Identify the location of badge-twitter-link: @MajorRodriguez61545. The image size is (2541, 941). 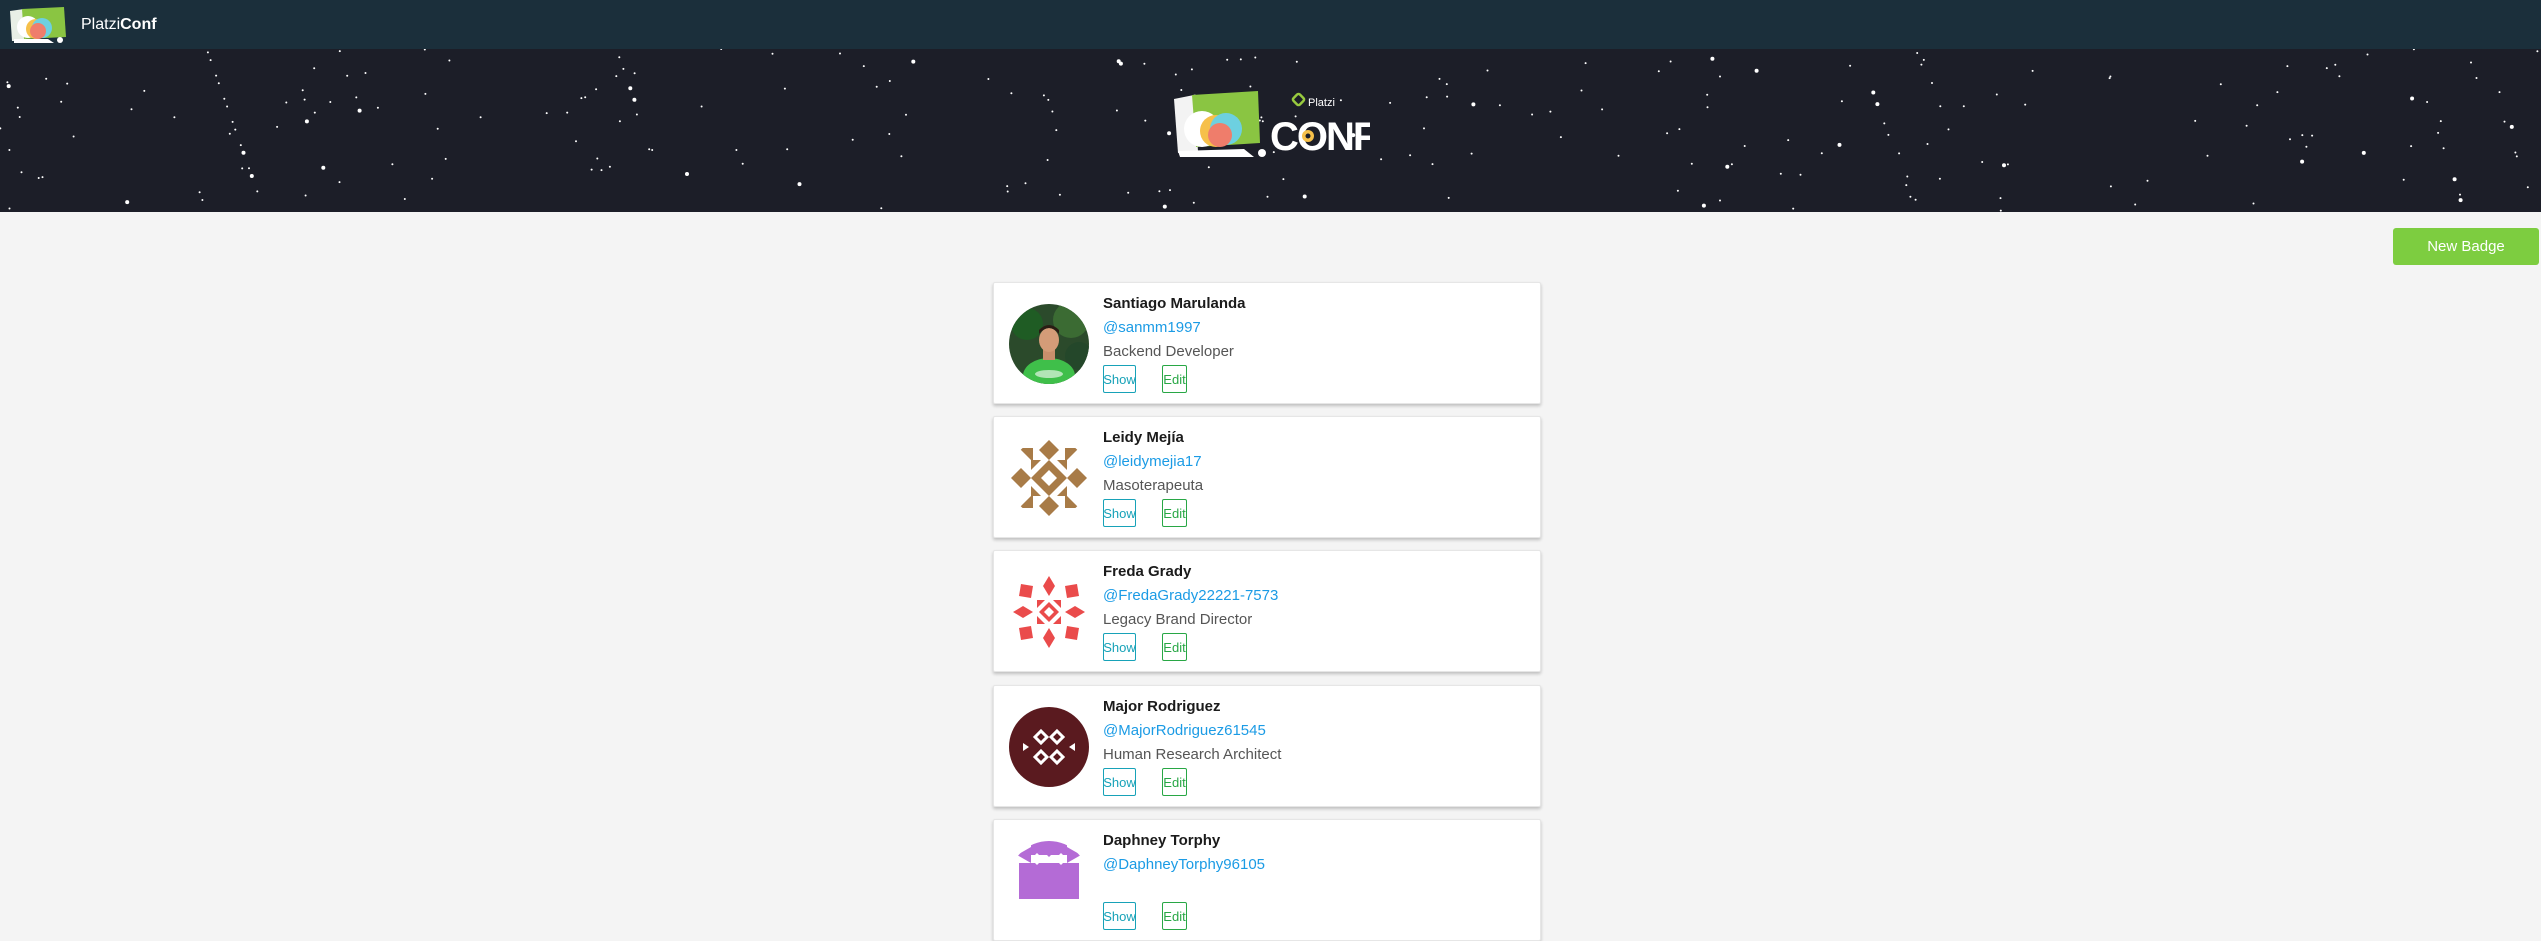
(1184, 730).